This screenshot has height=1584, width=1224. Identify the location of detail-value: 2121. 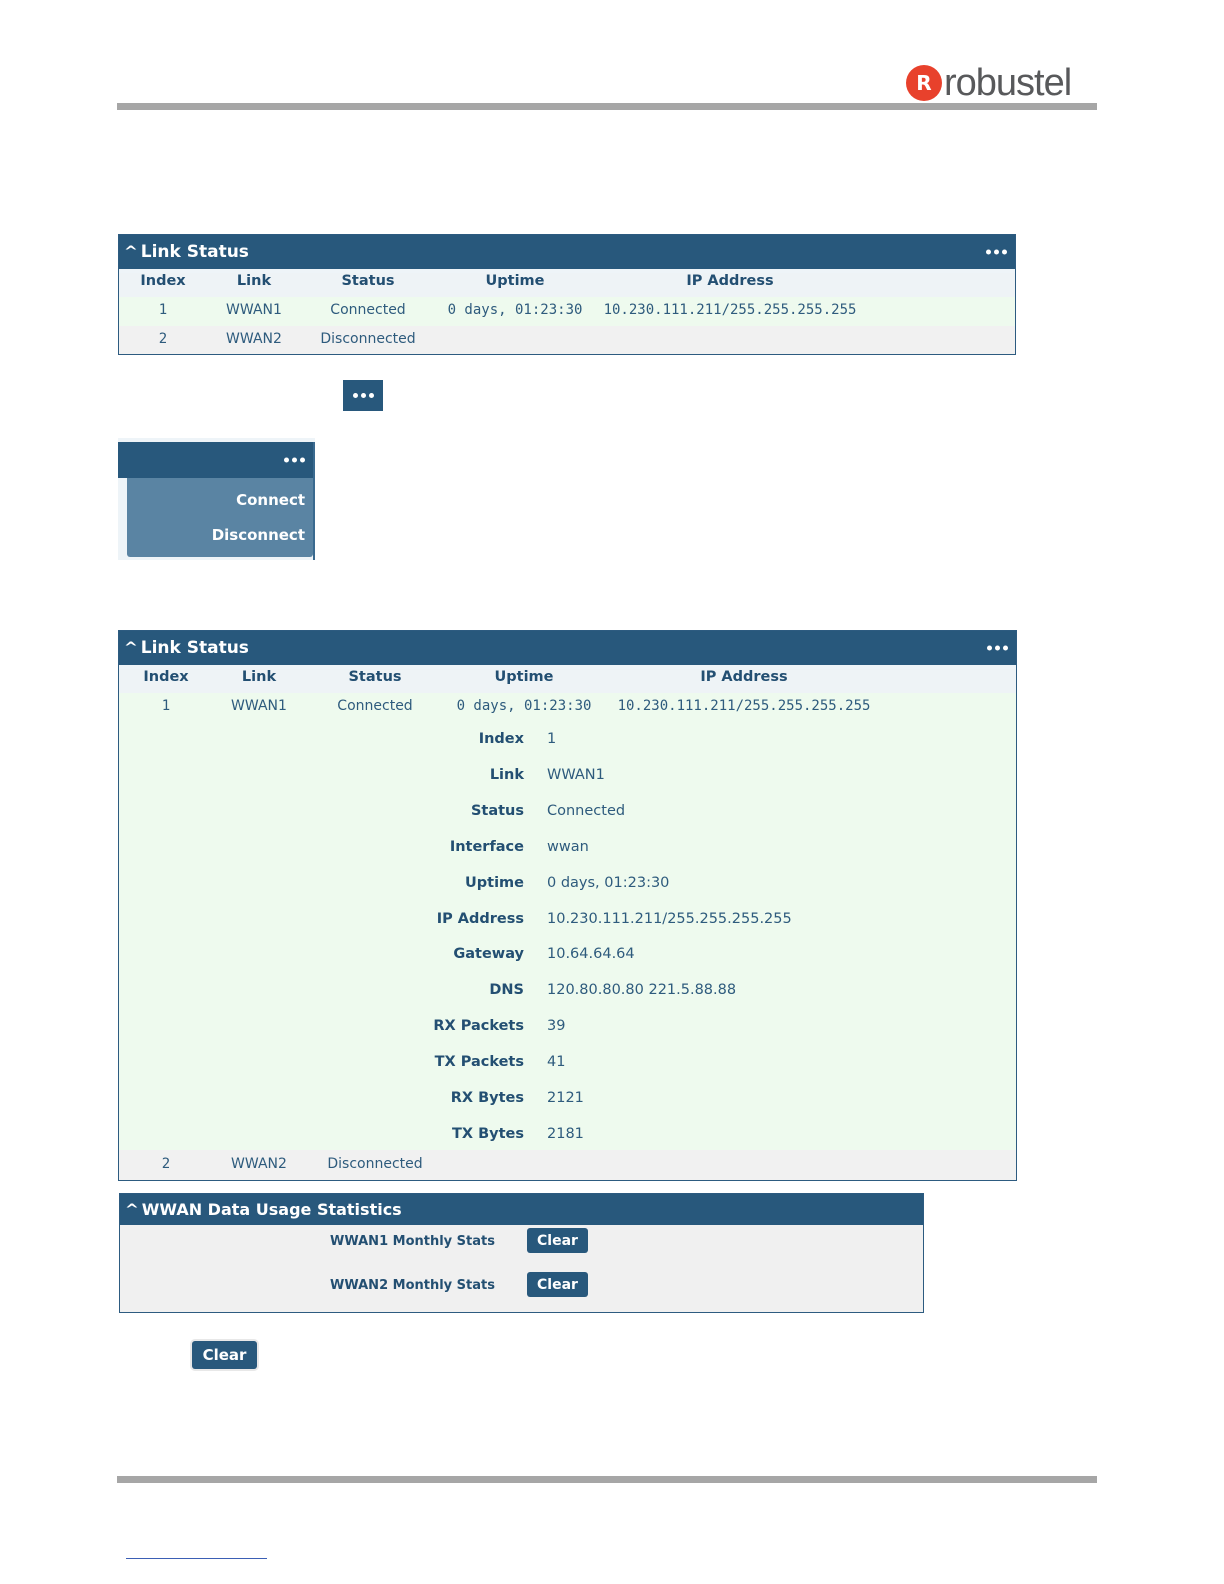
(565, 1098).